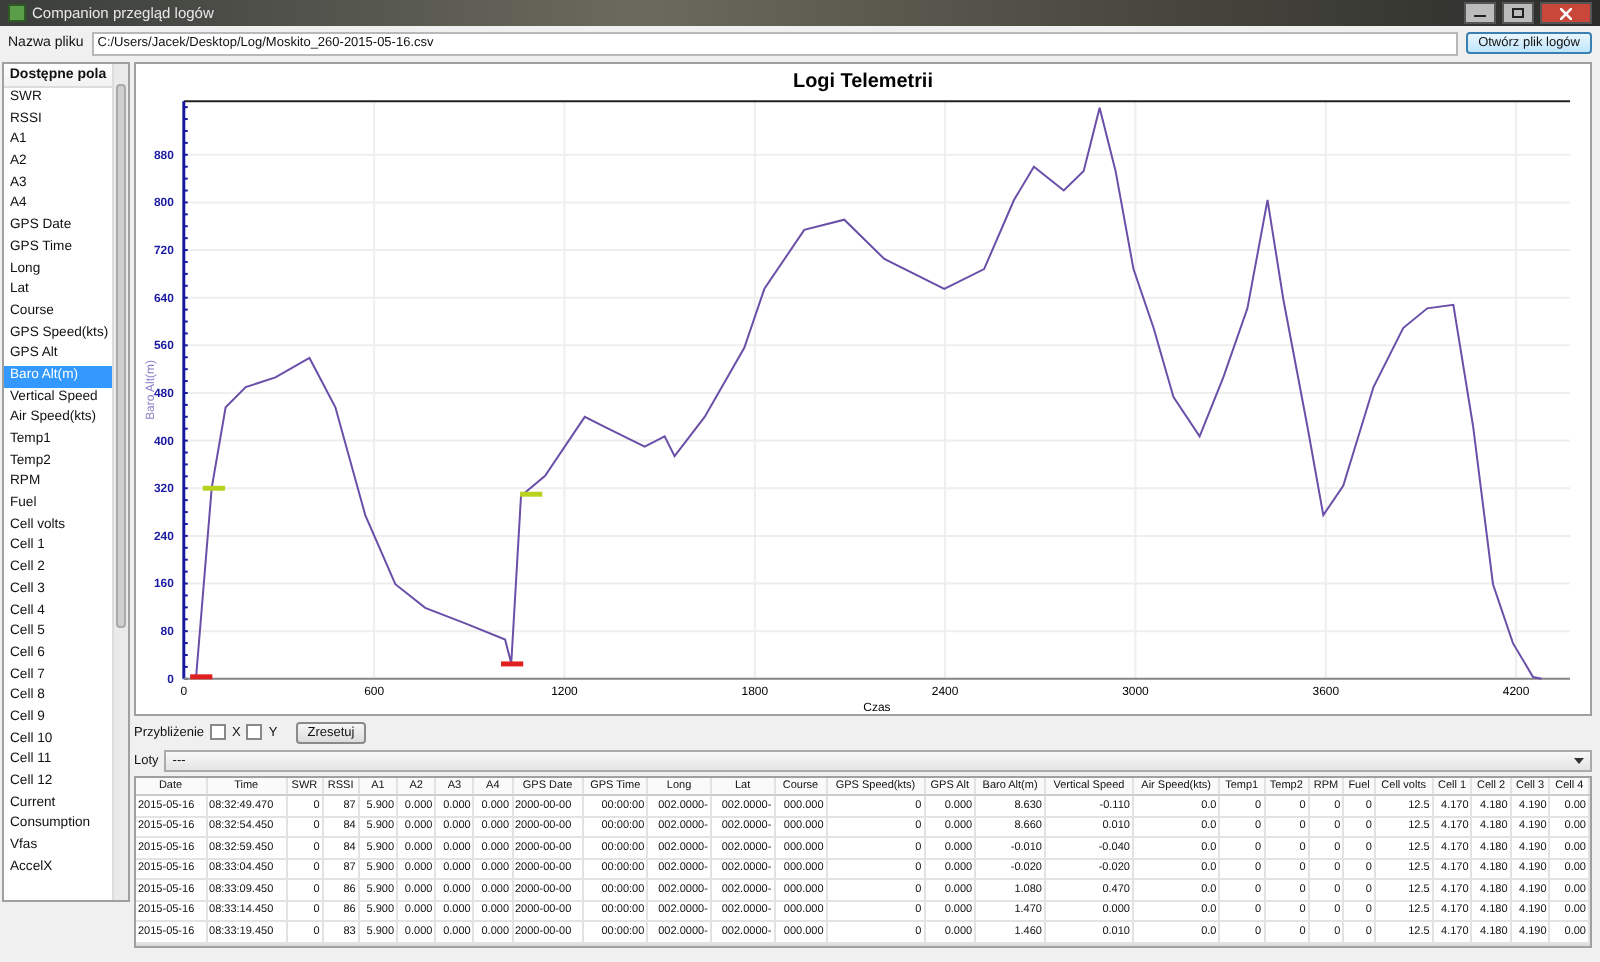 The height and width of the screenshot is (962, 1600). Describe the element at coordinates (1579, 760) in the screenshot. I see `caret-icon` at that location.